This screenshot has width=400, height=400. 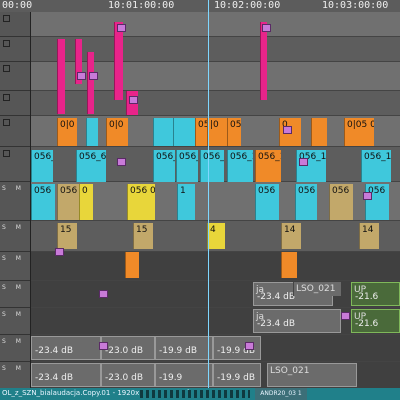 What do you see at coordinates (42, 166) in the screenshot?
I see `video-clip: 056_5:16` at bounding box center [42, 166].